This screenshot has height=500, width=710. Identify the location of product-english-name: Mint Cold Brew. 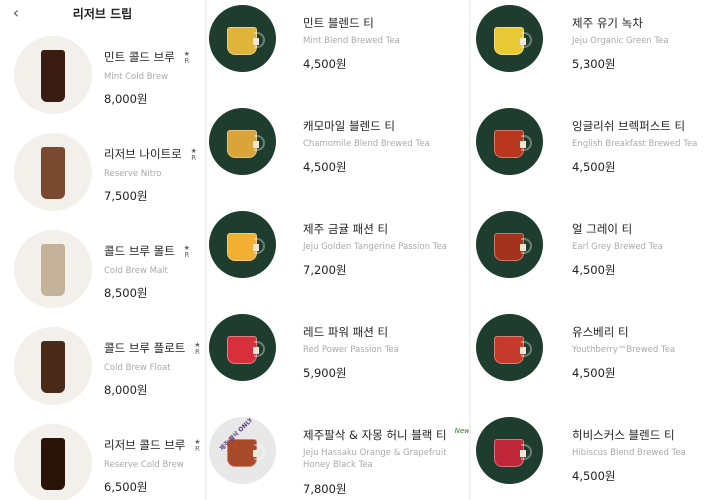
(136, 77).